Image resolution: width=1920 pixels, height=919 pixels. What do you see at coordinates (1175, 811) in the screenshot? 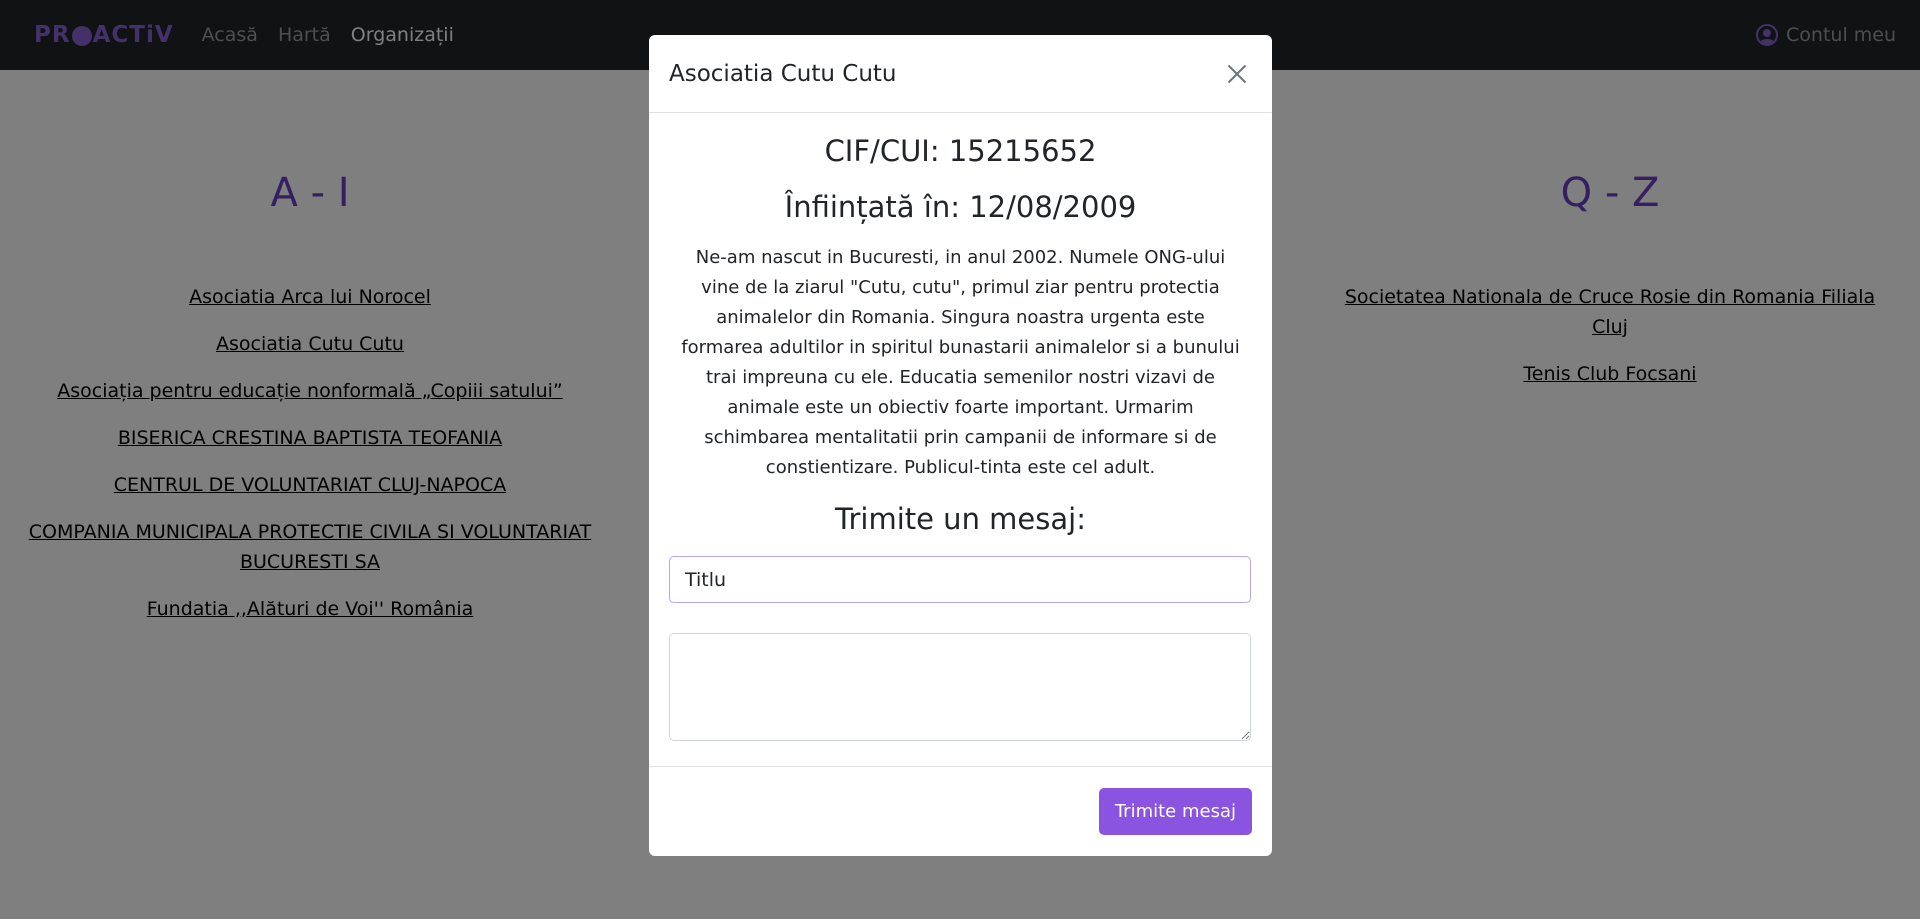
I see `send-message-button: Trimite mesaj` at bounding box center [1175, 811].